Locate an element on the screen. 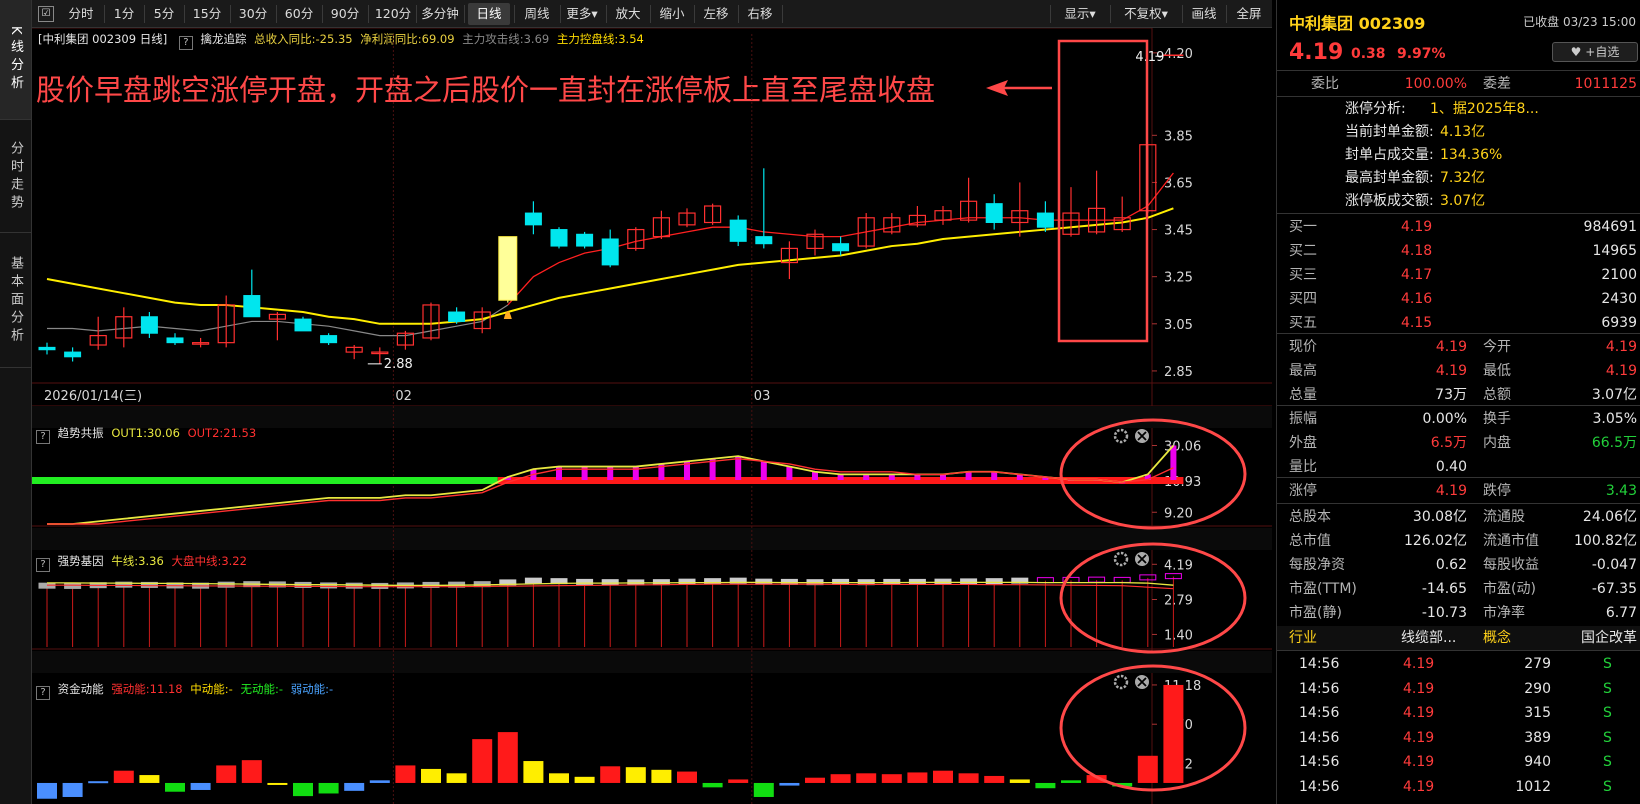  weibi-row: 委比 100.00% 委差 1011125 is located at coordinates (1458, 84).